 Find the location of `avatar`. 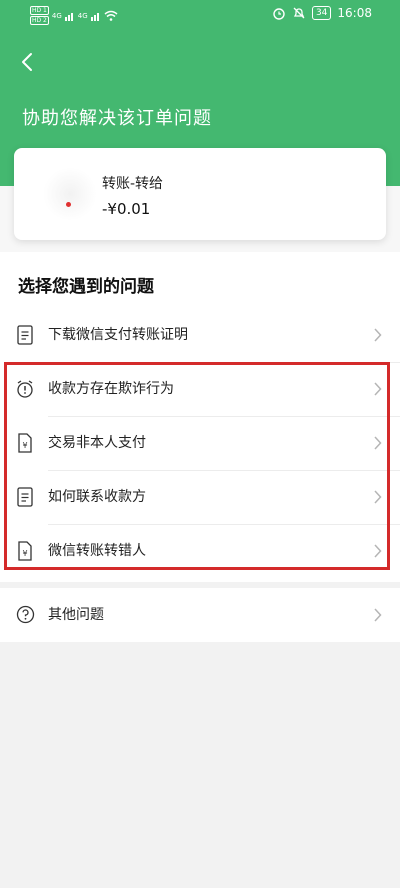

avatar is located at coordinates (70, 194).